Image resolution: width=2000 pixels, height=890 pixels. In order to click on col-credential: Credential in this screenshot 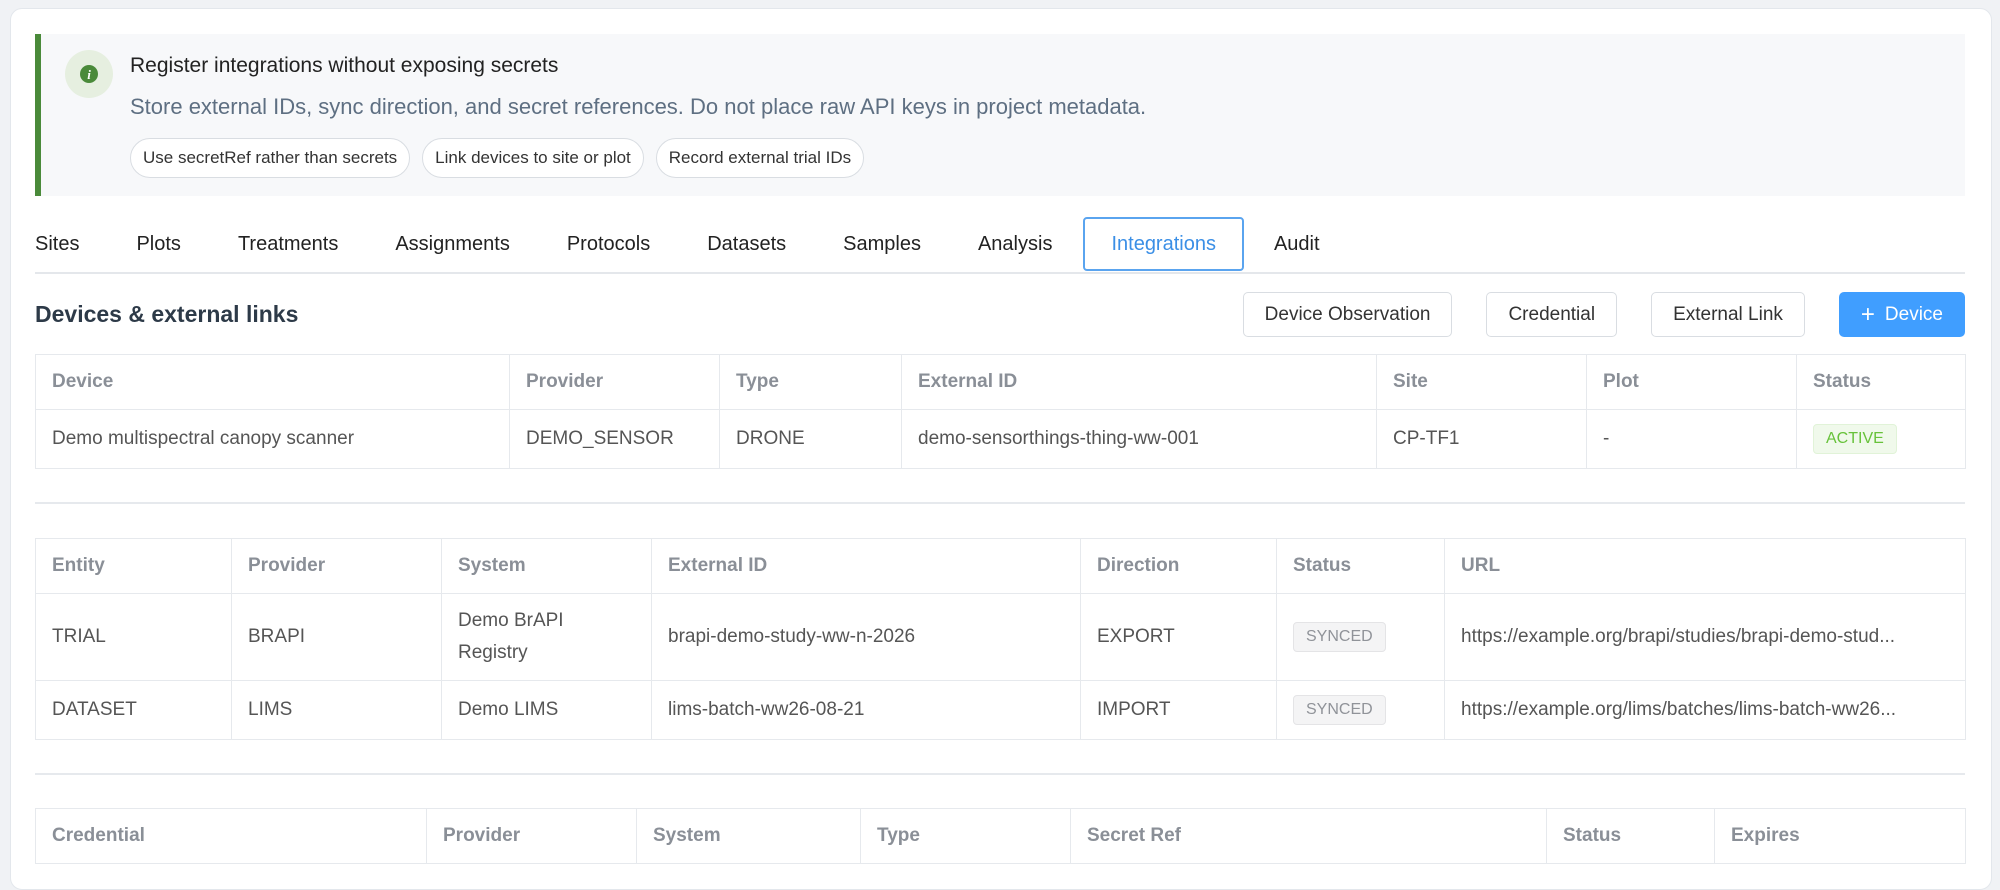, I will do `click(231, 836)`.